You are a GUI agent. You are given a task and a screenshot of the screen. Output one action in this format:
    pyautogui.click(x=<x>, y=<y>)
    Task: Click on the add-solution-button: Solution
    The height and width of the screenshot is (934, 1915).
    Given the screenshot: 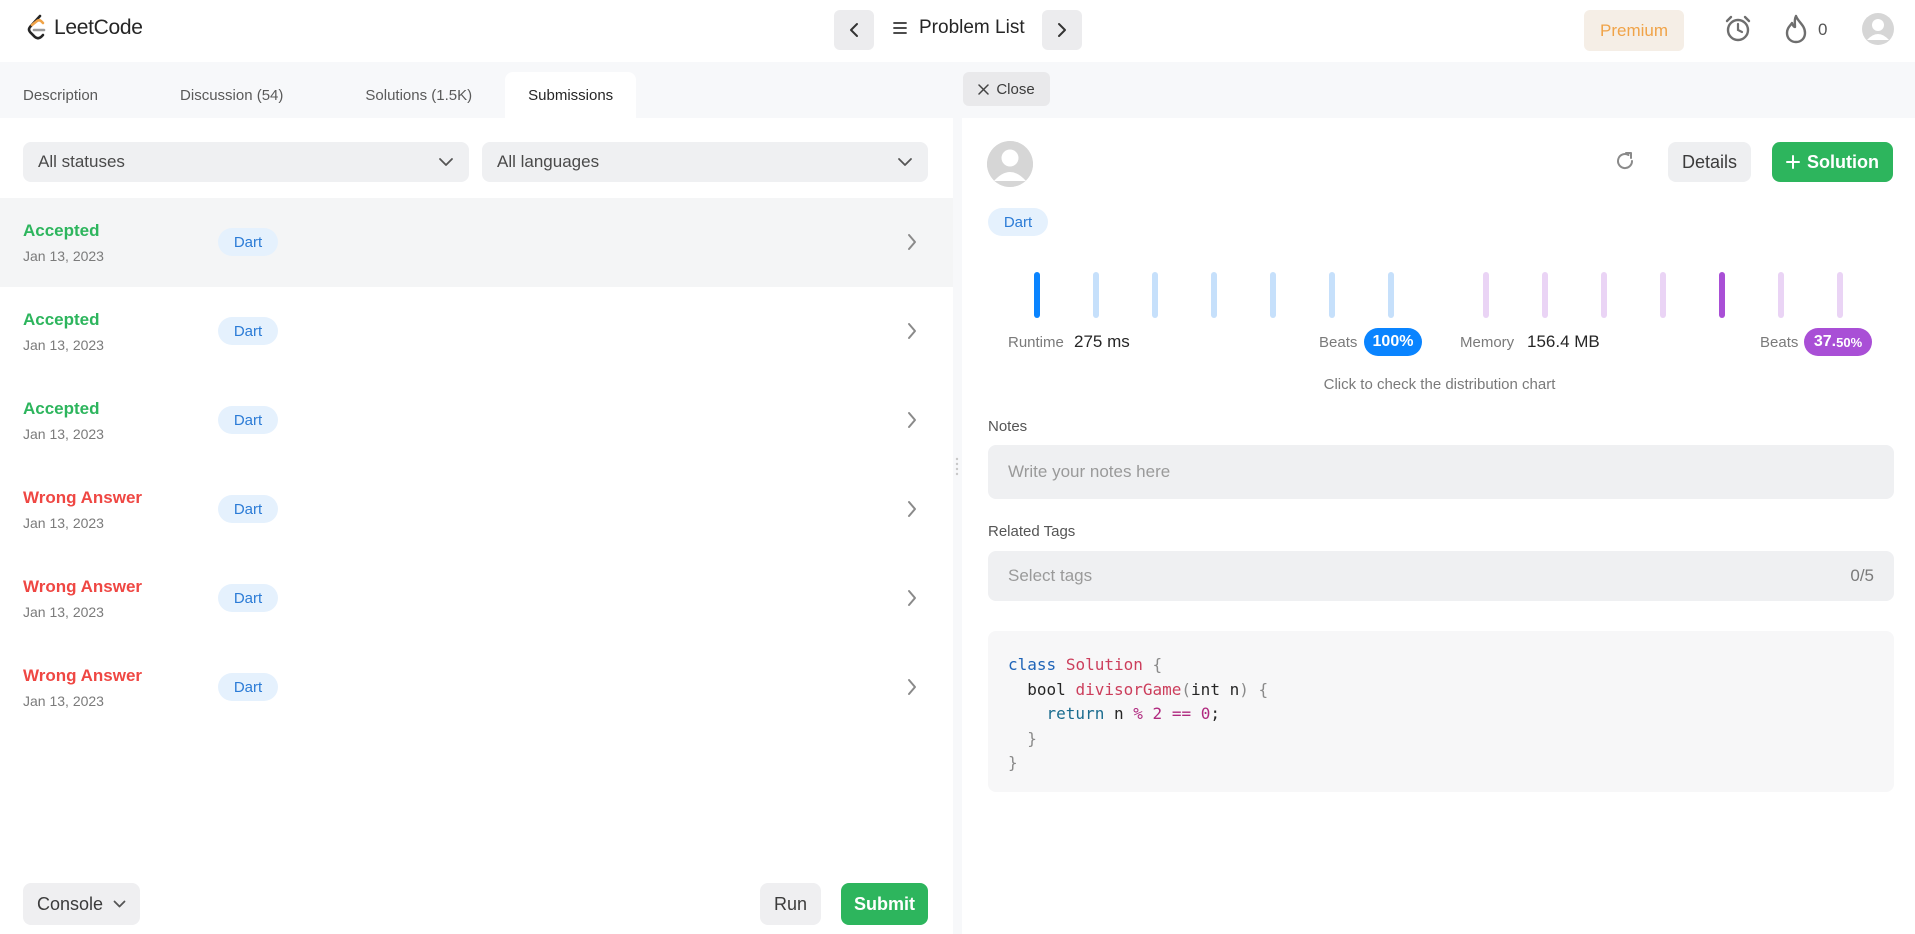 What is the action you would take?
    pyautogui.click(x=1832, y=162)
    